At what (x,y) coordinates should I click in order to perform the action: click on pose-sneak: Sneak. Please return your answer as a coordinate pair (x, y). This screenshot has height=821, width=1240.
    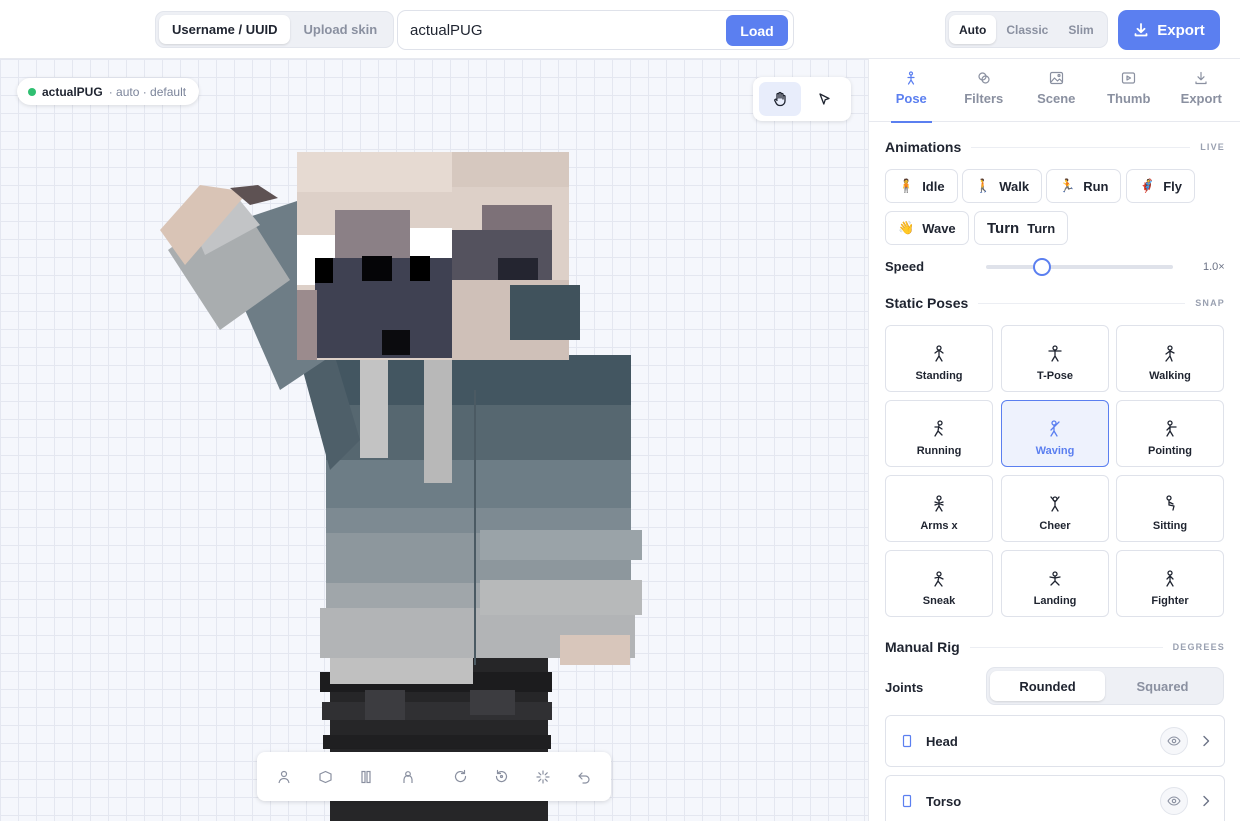
    Looking at the image, I should click on (939, 583).